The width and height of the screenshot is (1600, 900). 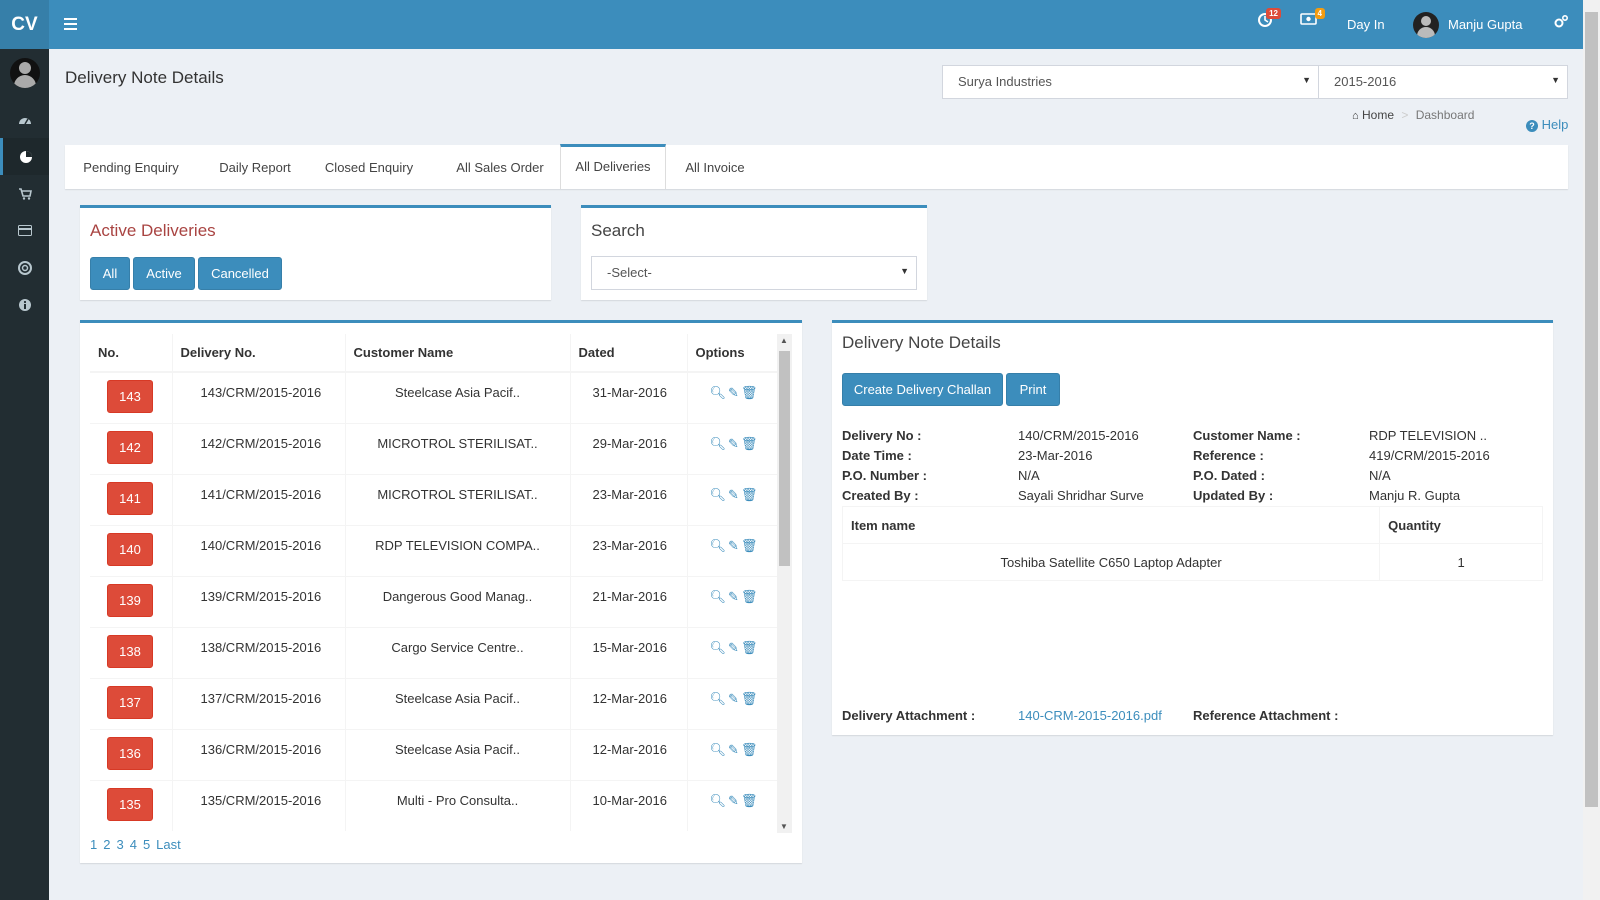 I want to click on delivery-number-badge: 140, so click(x=130, y=549).